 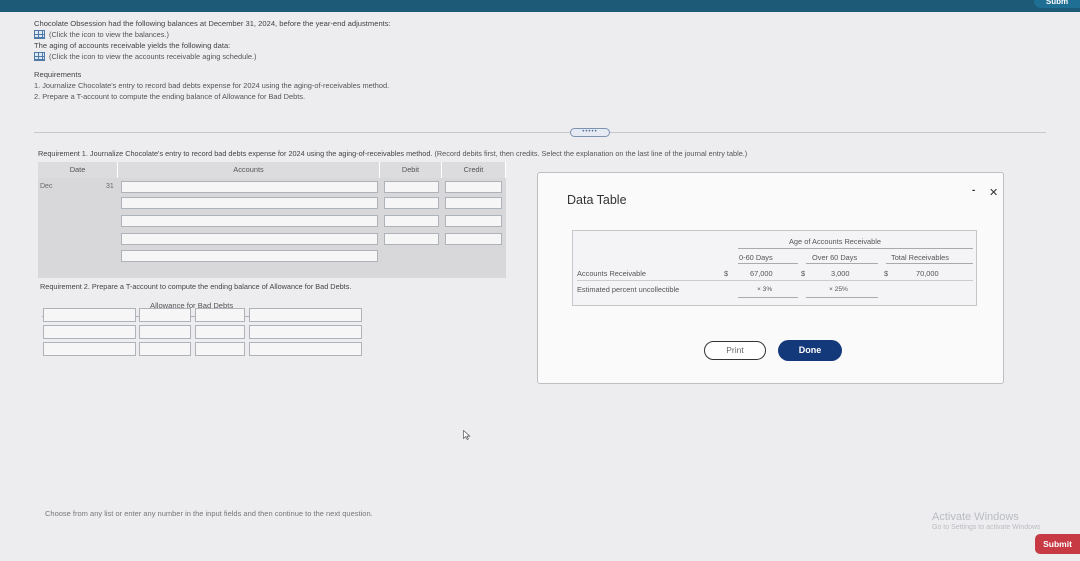 I want to click on date-header: Date, so click(x=78, y=170).